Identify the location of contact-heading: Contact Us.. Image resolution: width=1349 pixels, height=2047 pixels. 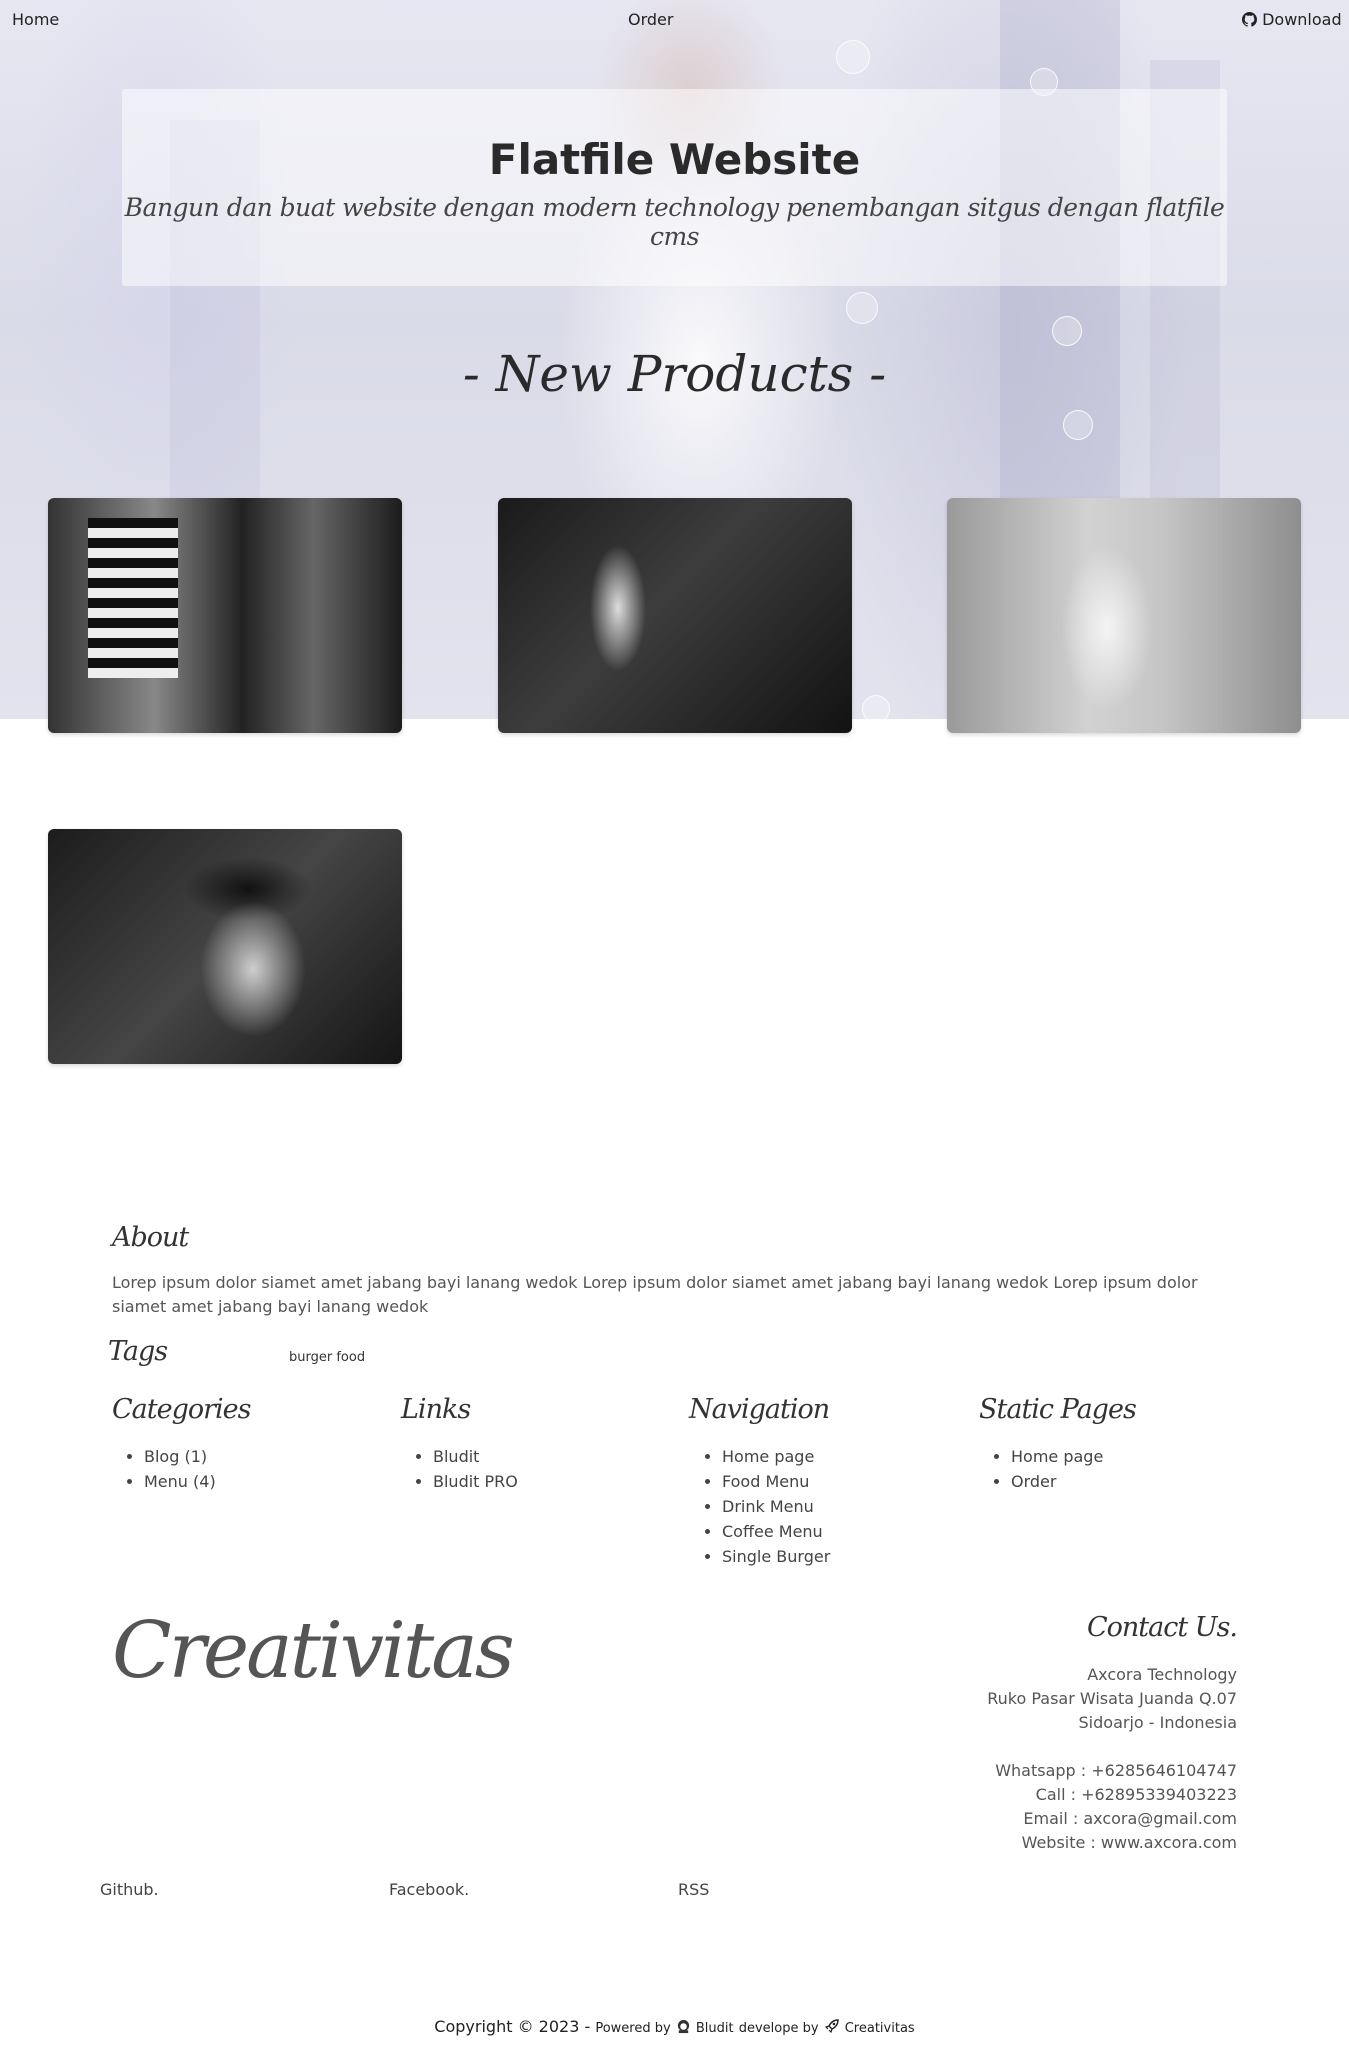
(1162, 1627).